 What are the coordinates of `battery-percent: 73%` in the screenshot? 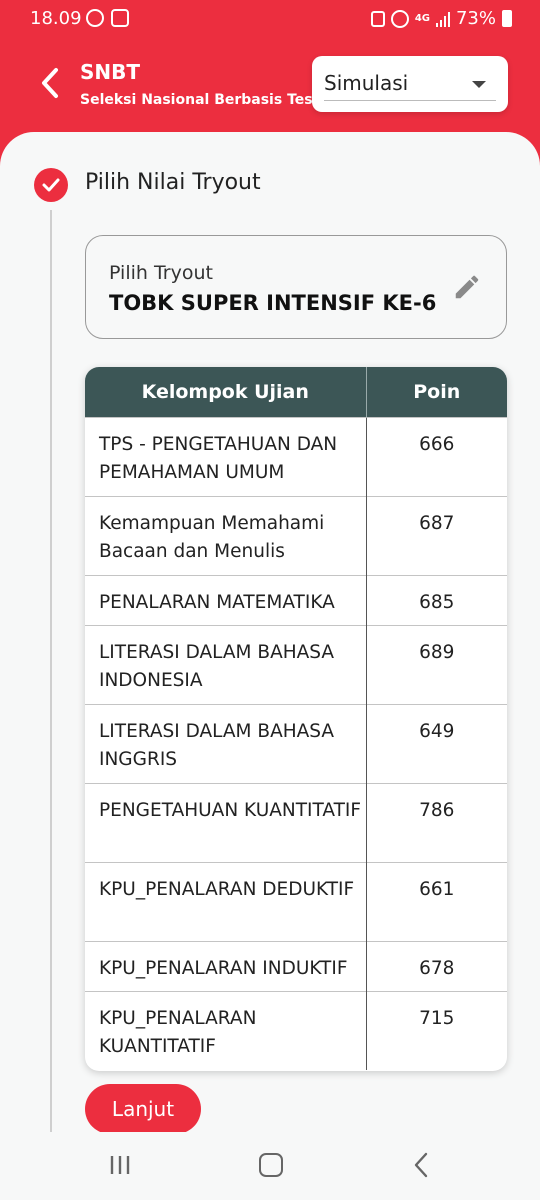 It's located at (475, 18).